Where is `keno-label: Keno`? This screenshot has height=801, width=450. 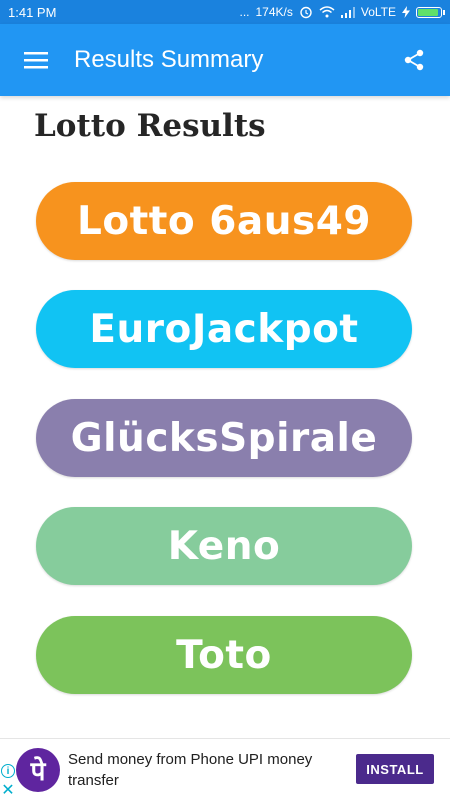
keno-label: Keno is located at coordinates (224, 546).